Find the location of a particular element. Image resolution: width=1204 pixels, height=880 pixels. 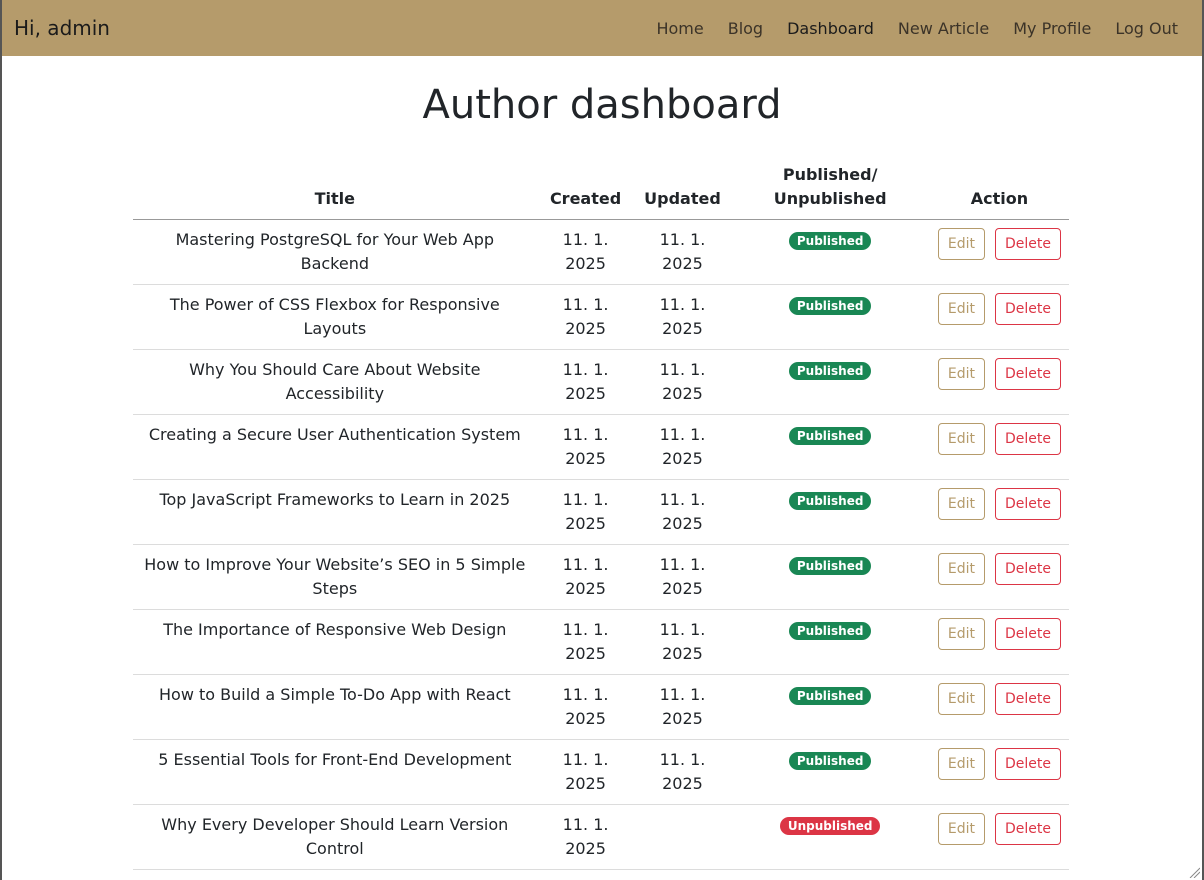

header-title: Title is located at coordinates (335, 189).